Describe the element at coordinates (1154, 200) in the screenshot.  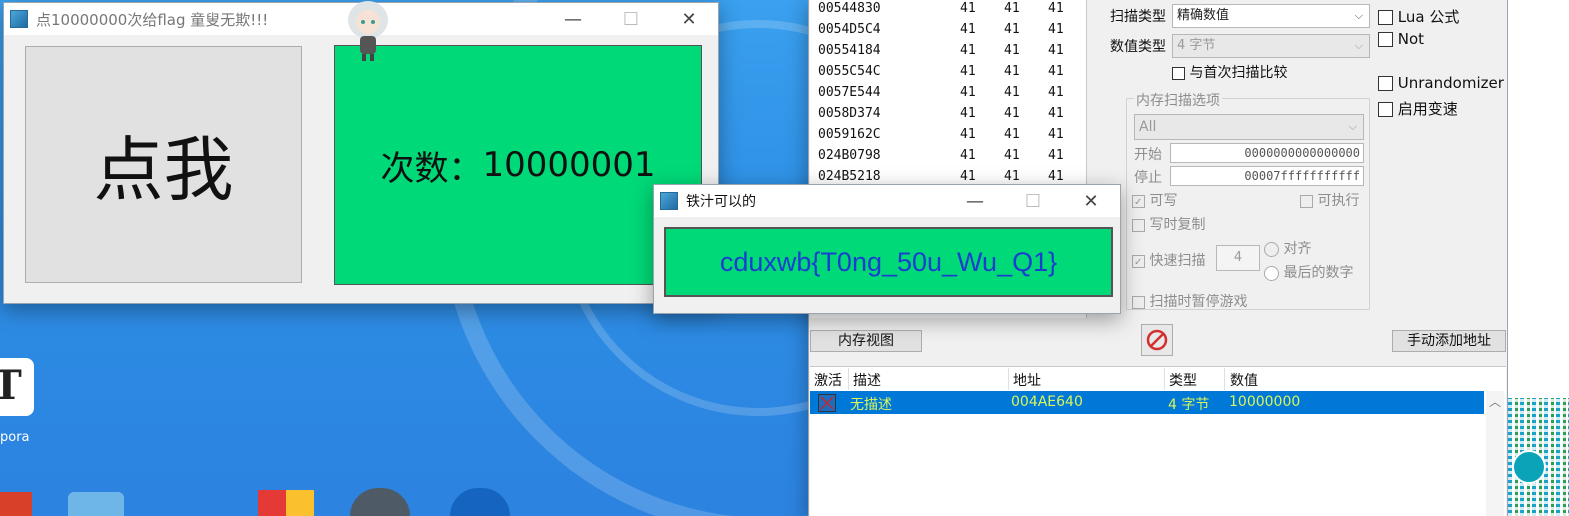
I see `writable-checkbox: ✓ 可写` at that location.